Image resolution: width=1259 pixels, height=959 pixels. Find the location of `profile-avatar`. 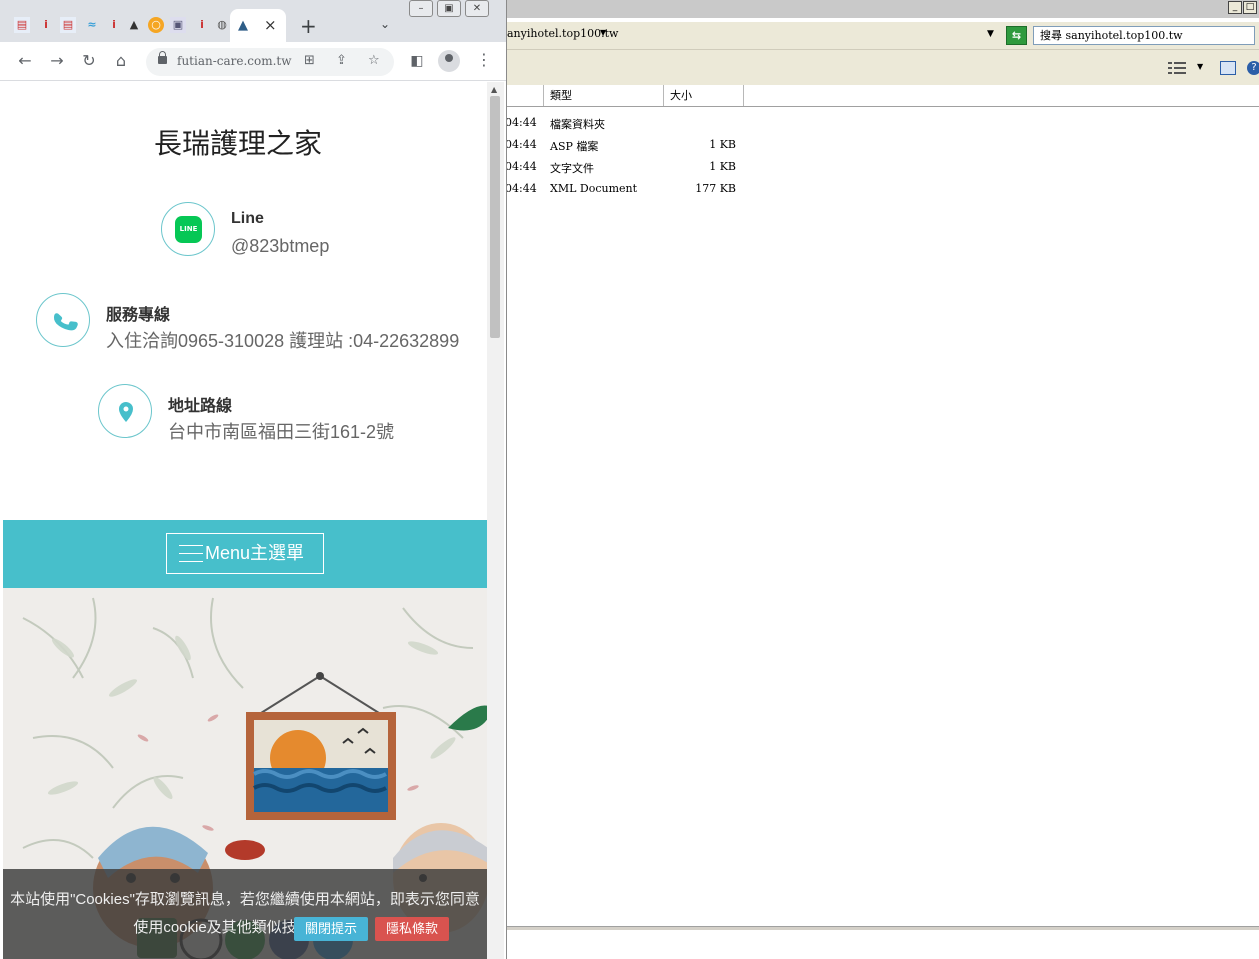

profile-avatar is located at coordinates (449, 61).